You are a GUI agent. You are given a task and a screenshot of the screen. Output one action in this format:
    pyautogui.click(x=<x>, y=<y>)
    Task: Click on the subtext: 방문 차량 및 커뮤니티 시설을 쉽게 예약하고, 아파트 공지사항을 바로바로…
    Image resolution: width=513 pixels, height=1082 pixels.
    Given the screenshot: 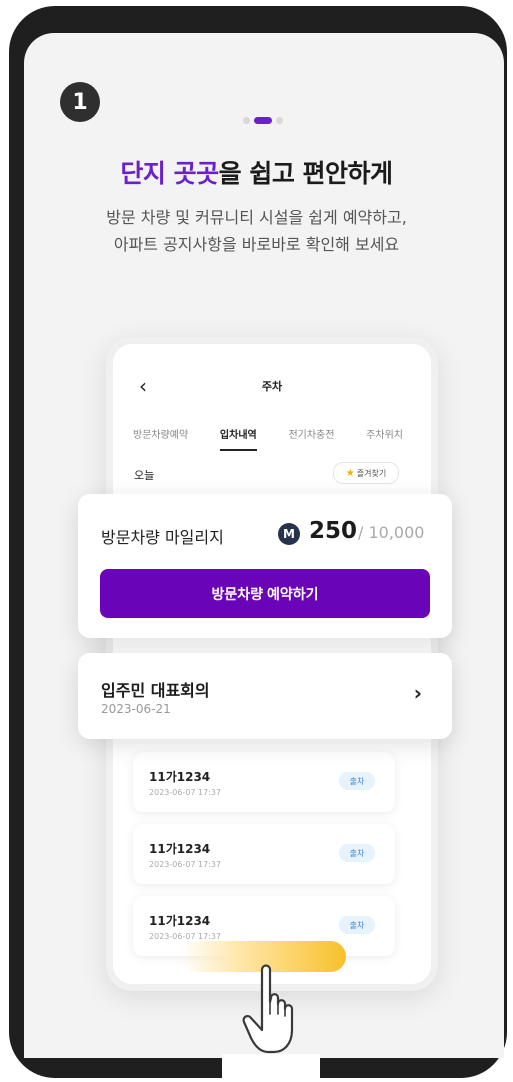 What is the action you would take?
    pyautogui.click(x=256, y=231)
    